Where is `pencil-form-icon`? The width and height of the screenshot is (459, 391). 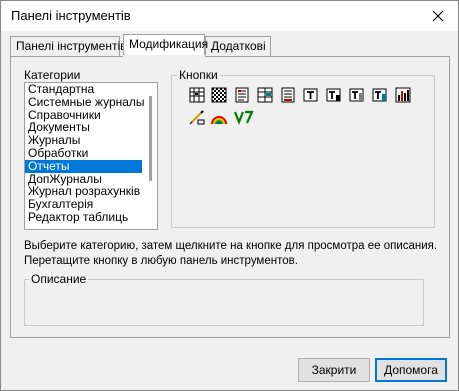 pencil-form-icon is located at coordinates (197, 117).